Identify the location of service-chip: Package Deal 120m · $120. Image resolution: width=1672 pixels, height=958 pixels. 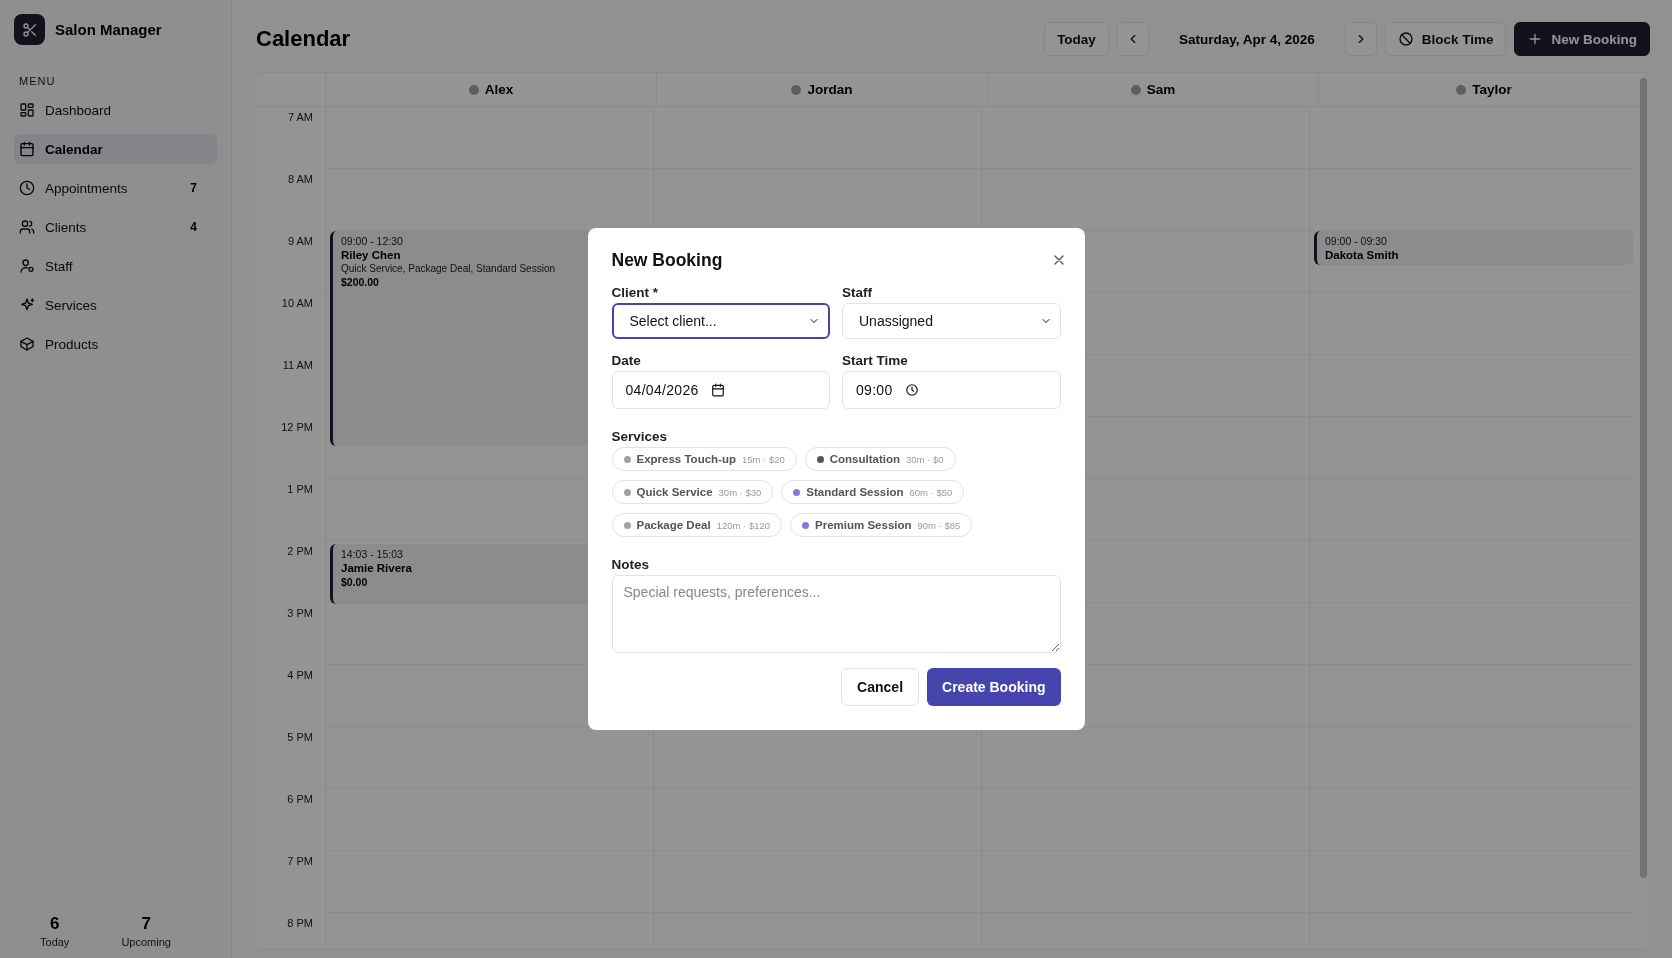
(696, 525).